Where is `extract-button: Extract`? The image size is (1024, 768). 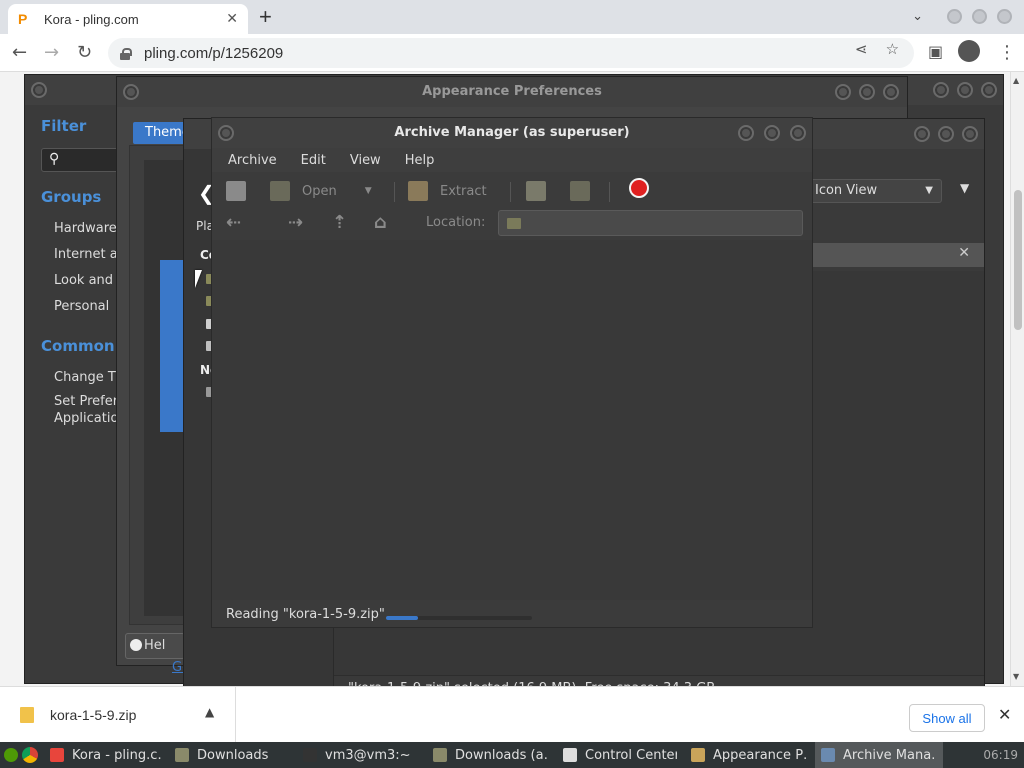
extract-button: Extract is located at coordinates (447, 191).